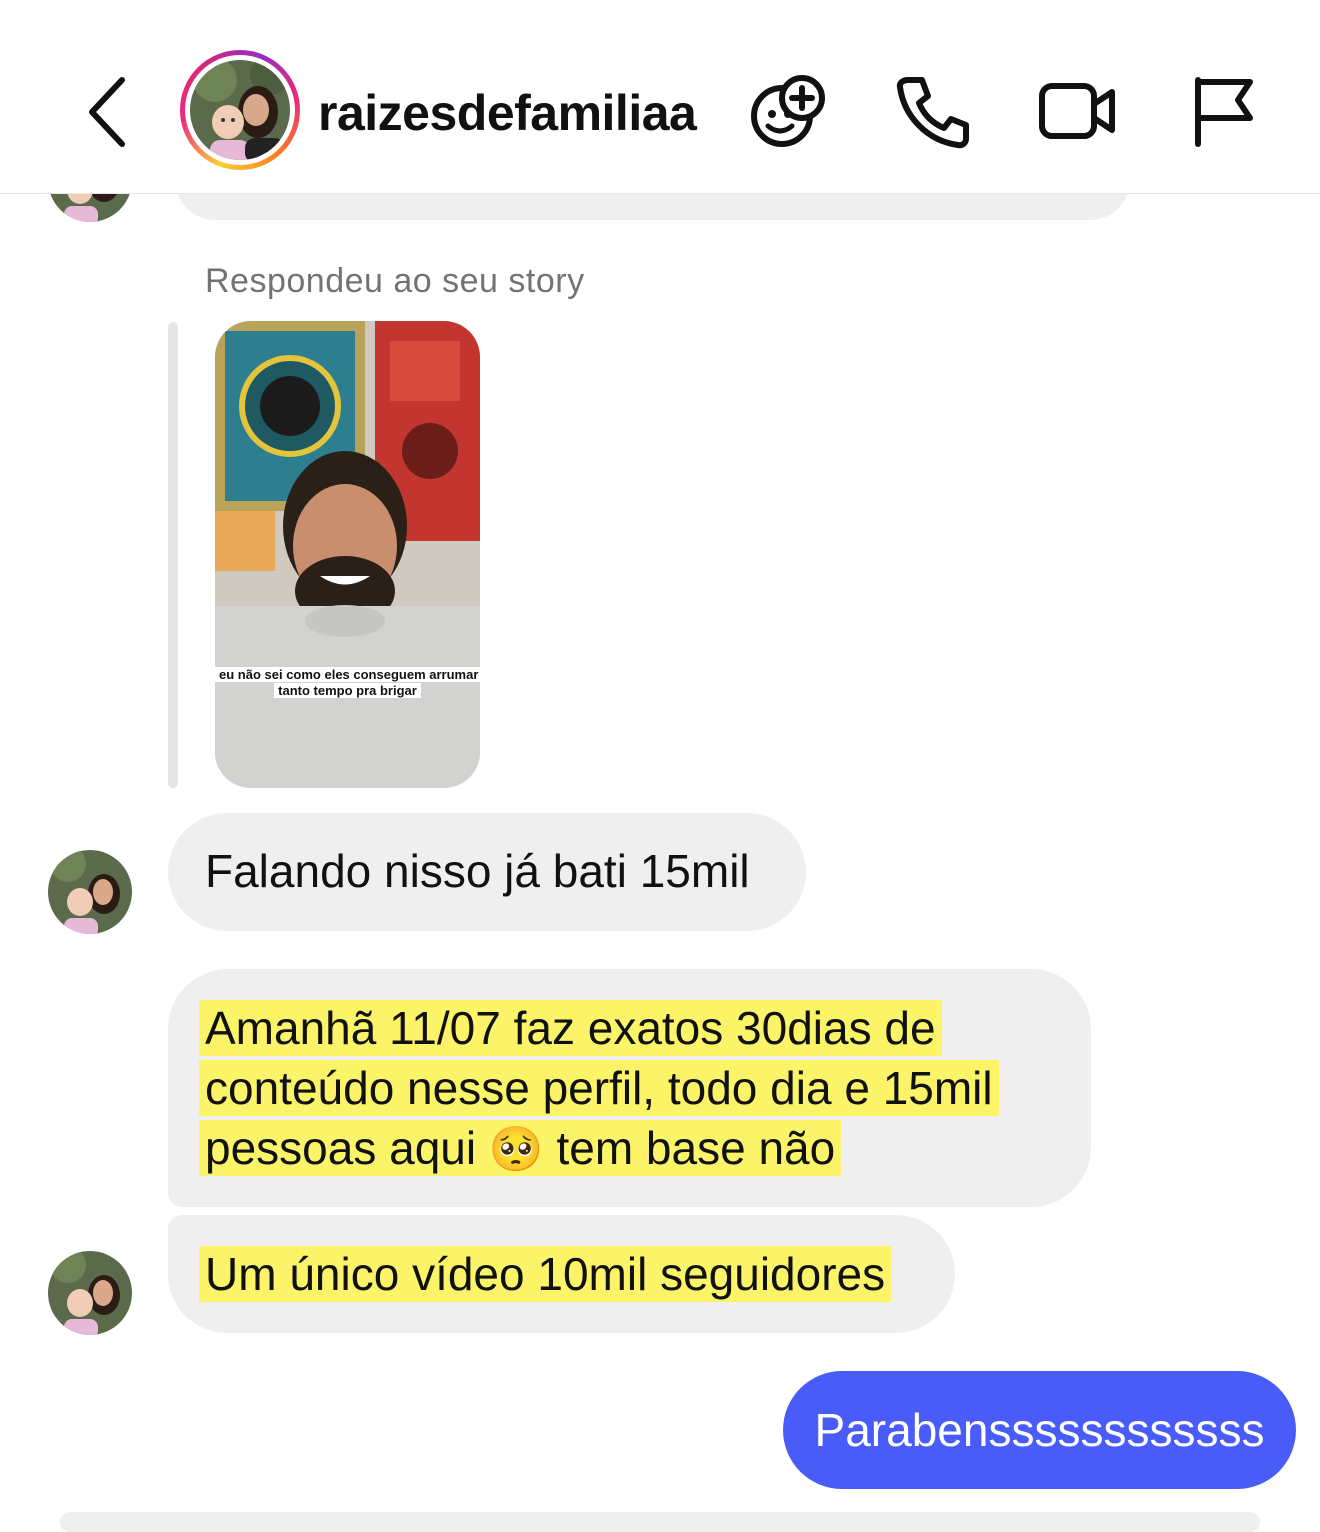 The width and height of the screenshot is (1320, 1532). Describe the element at coordinates (516, 1149) in the screenshot. I see `pleading-face-emoji: 🥺` at that location.